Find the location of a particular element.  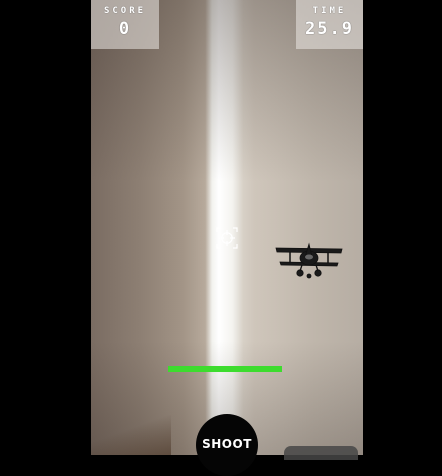

score-label: SCORE is located at coordinates (125, 11).